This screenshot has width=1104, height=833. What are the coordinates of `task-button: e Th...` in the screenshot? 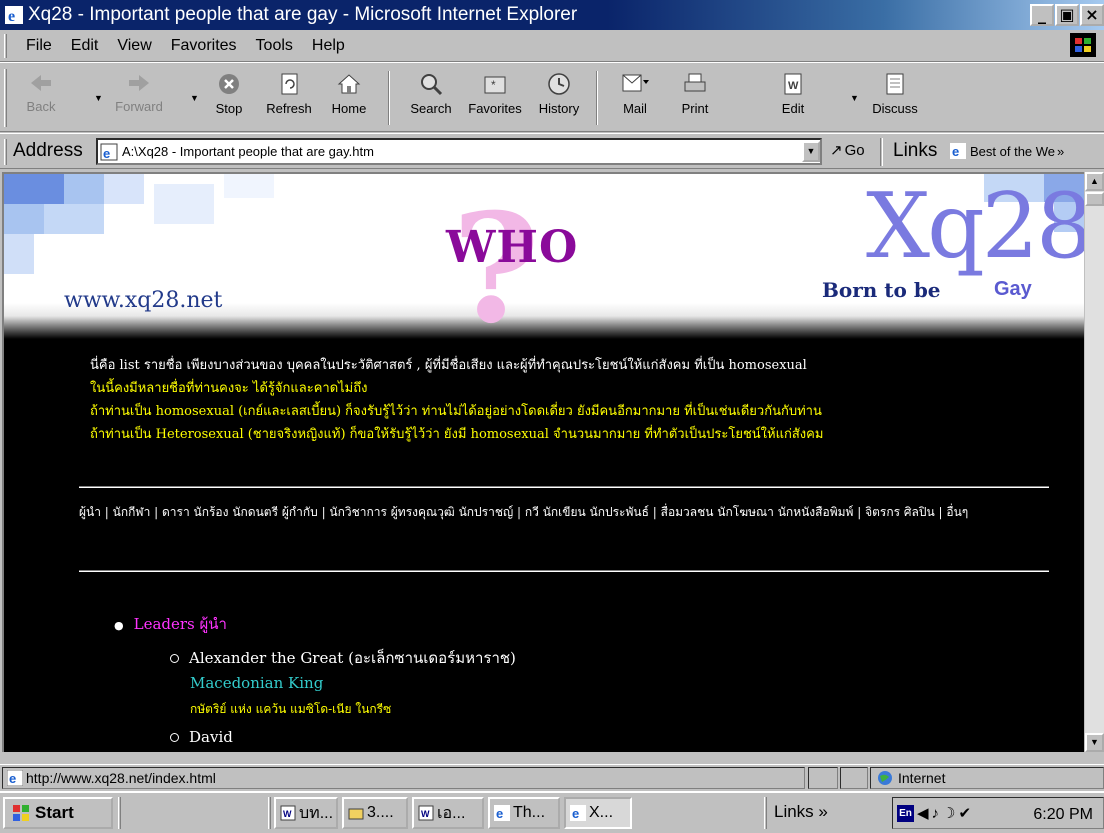 It's located at (524, 813).